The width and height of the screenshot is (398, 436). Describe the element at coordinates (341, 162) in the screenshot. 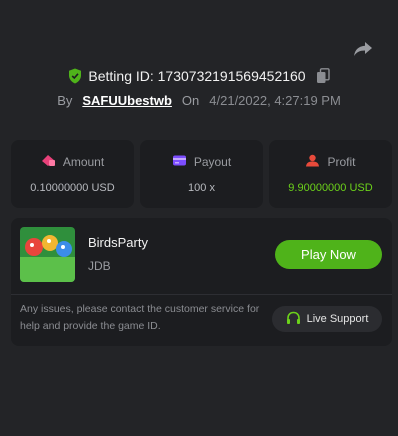

I see `profit-label: Profit` at that location.